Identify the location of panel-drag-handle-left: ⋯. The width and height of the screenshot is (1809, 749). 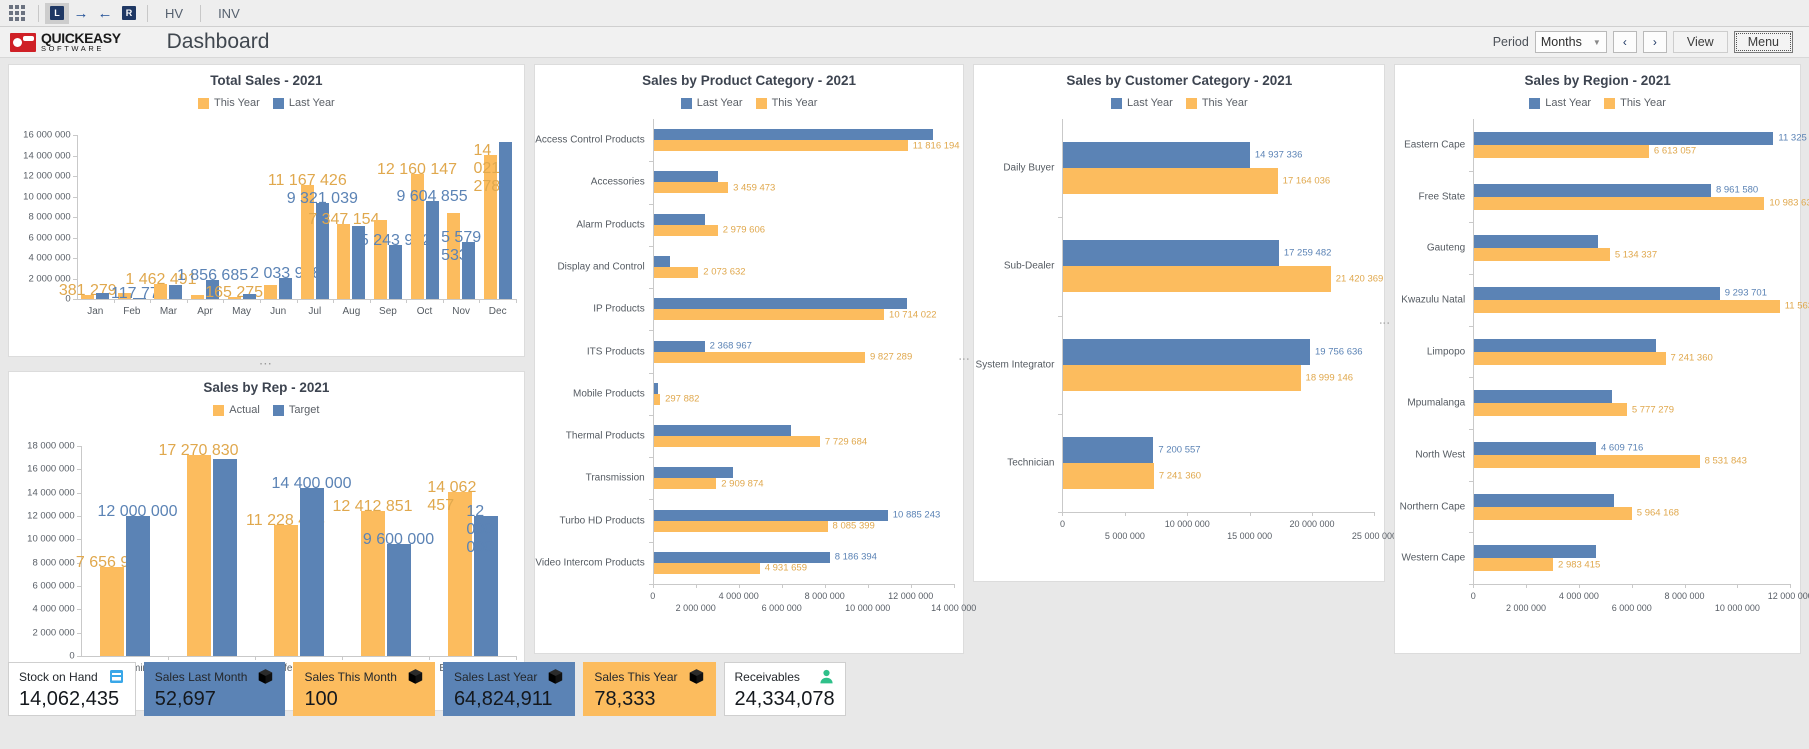
(266, 363).